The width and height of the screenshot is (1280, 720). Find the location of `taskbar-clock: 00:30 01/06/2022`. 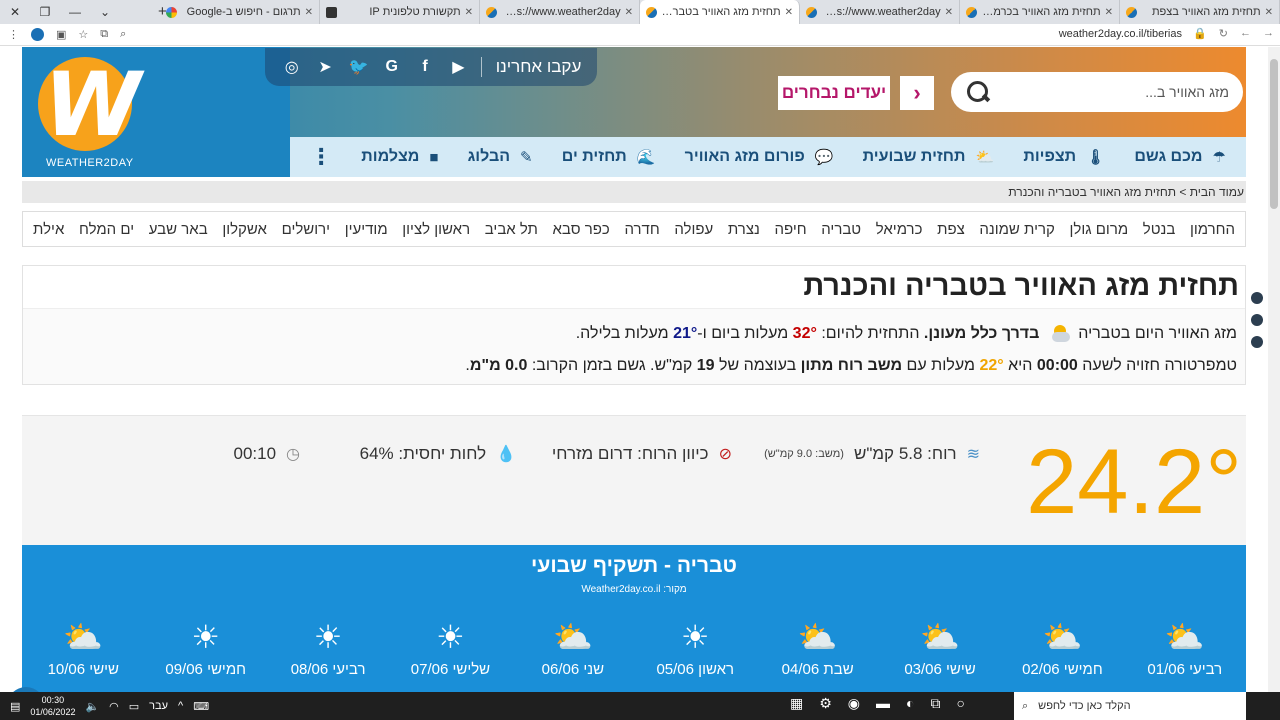

taskbar-clock: 00:30 01/06/2022 is located at coordinates (52, 706).